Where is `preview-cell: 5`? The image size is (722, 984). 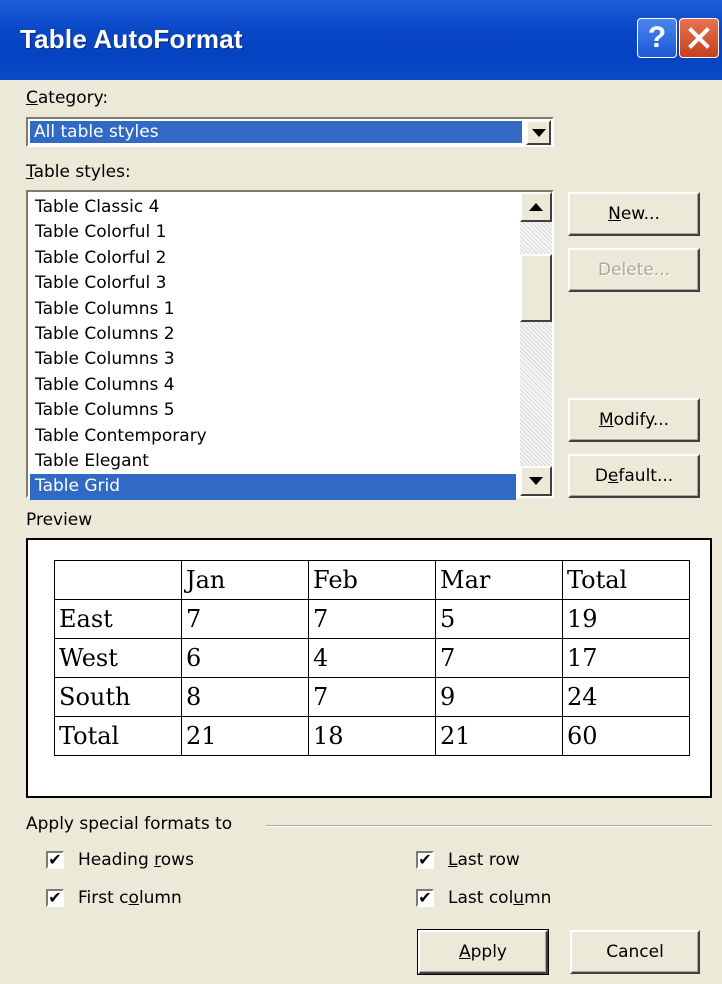
preview-cell: 5 is located at coordinates (499, 619).